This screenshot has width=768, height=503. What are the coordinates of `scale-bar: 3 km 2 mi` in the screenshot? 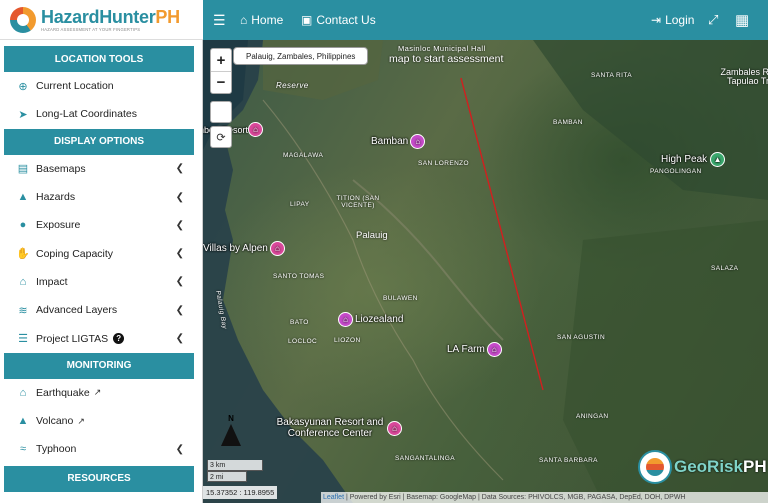 It's located at (235, 471).